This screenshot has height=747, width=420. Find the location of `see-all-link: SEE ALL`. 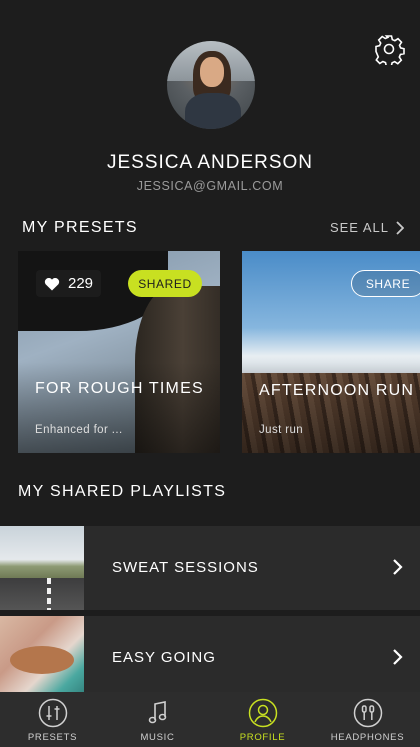

see-all-link: SEE ALL is located at coordinates (367, 227).